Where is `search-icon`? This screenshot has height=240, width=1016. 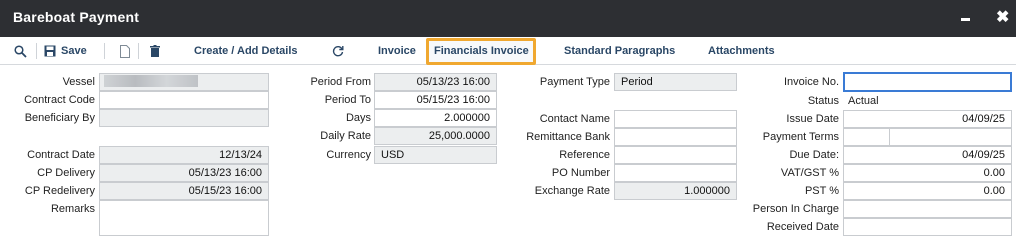
search-icon is located at coordinates (20, 51).